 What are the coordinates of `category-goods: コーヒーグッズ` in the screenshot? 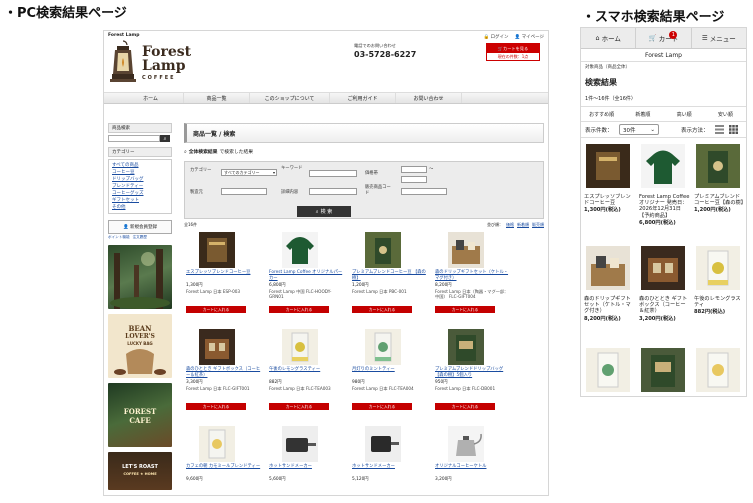 It's located at (140, 193).